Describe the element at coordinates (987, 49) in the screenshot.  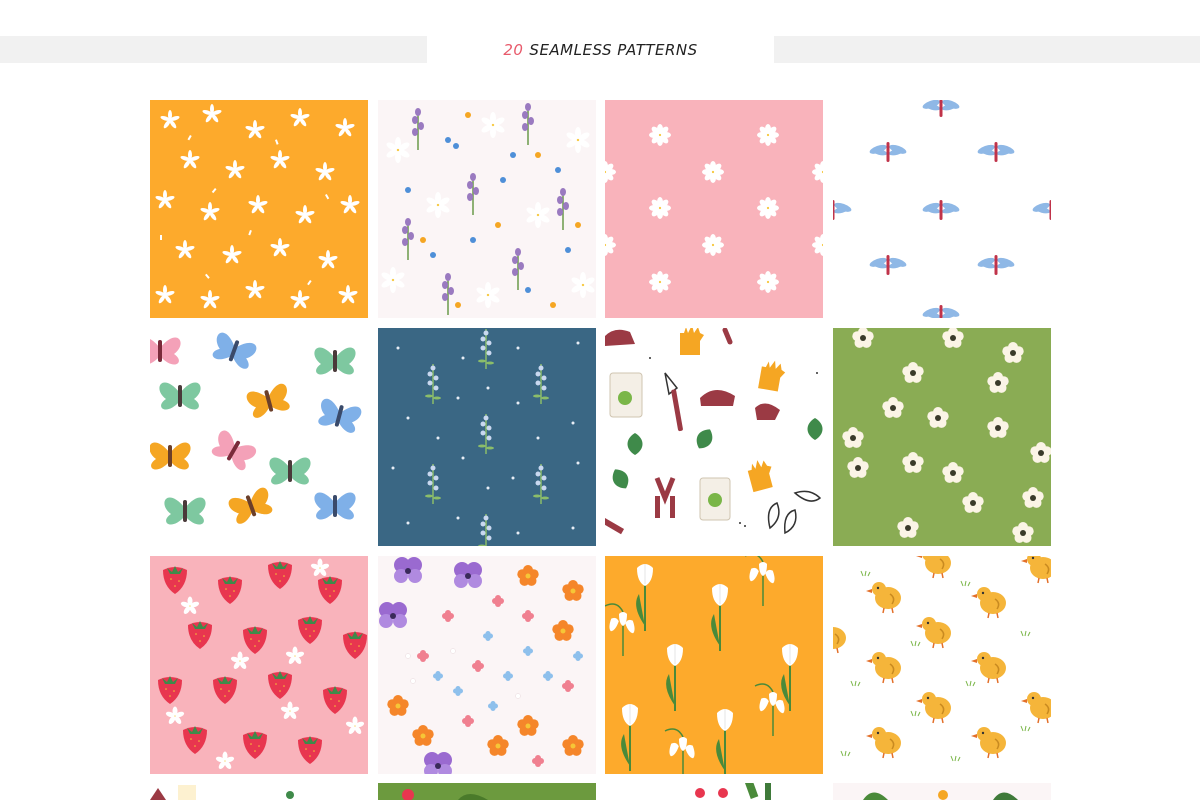
I see `header-bar-right` at that location.